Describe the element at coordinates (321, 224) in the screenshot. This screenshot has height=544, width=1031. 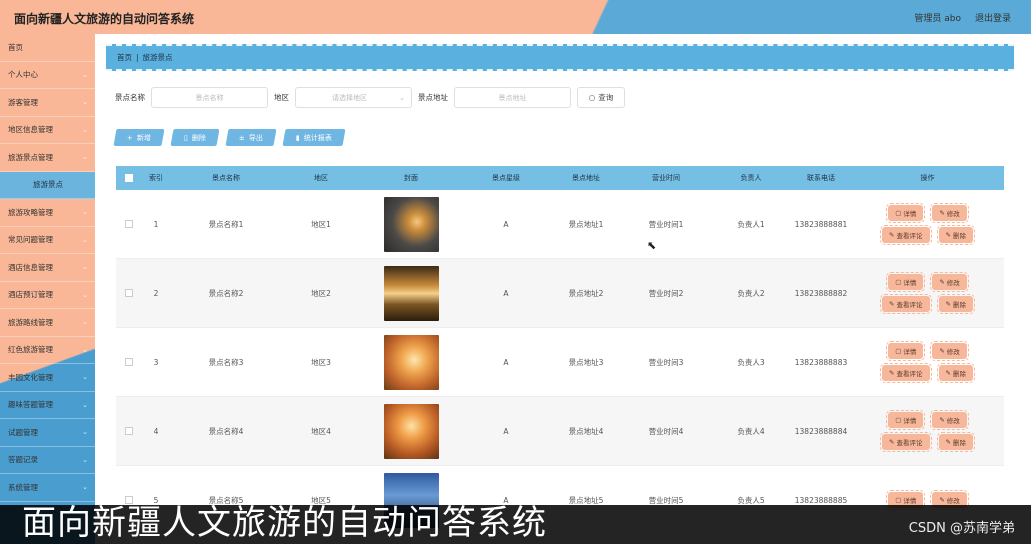
I see `spot-area: 地区1` at that location.